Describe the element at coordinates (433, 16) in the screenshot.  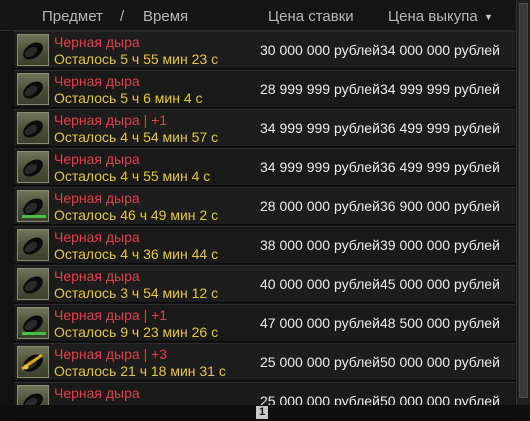
I see `column-header-buyout-price: Цена выкупа` at that location.